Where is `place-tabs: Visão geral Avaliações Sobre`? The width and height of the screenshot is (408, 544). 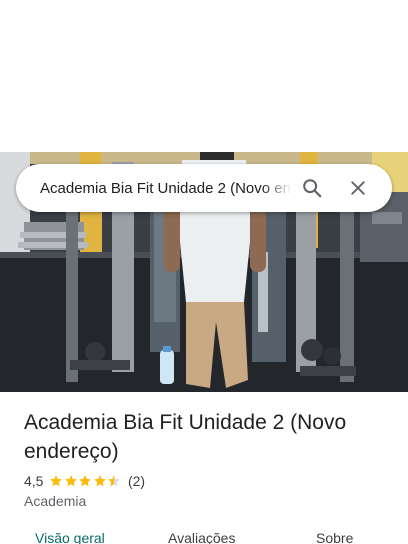 place-tabs: Visão geral Avaliações Sobre is located at coordinates (204, 537).